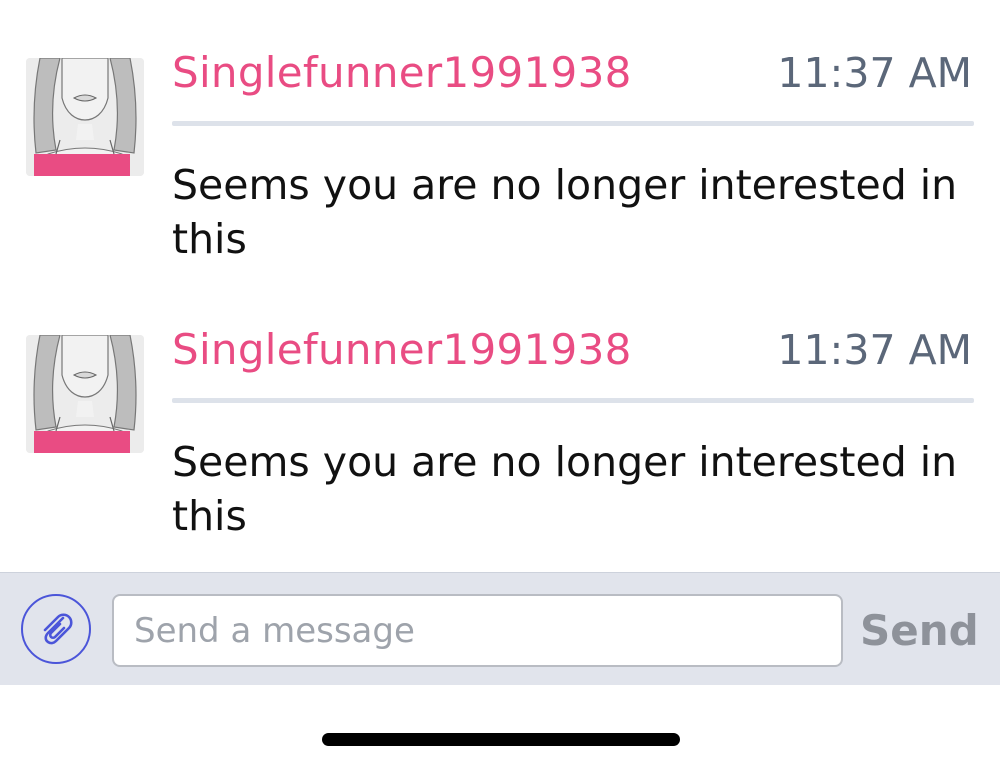 Image resolution: width=1000 pixels, height=764 pixels. Describe the element at coordinates (477, 630) in the screenshot. I see `message-input` at that location.